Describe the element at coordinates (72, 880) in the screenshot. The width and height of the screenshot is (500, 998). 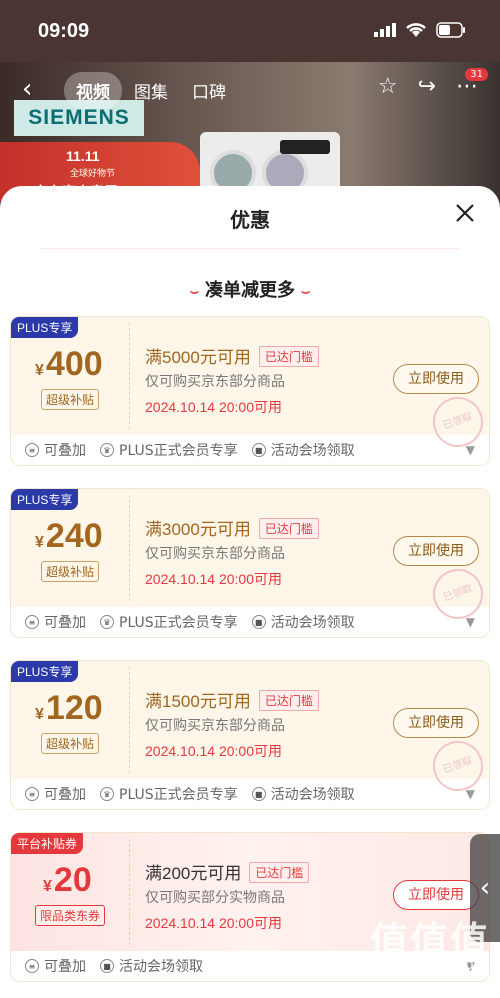
I see `coupon-value: 20` at that location.